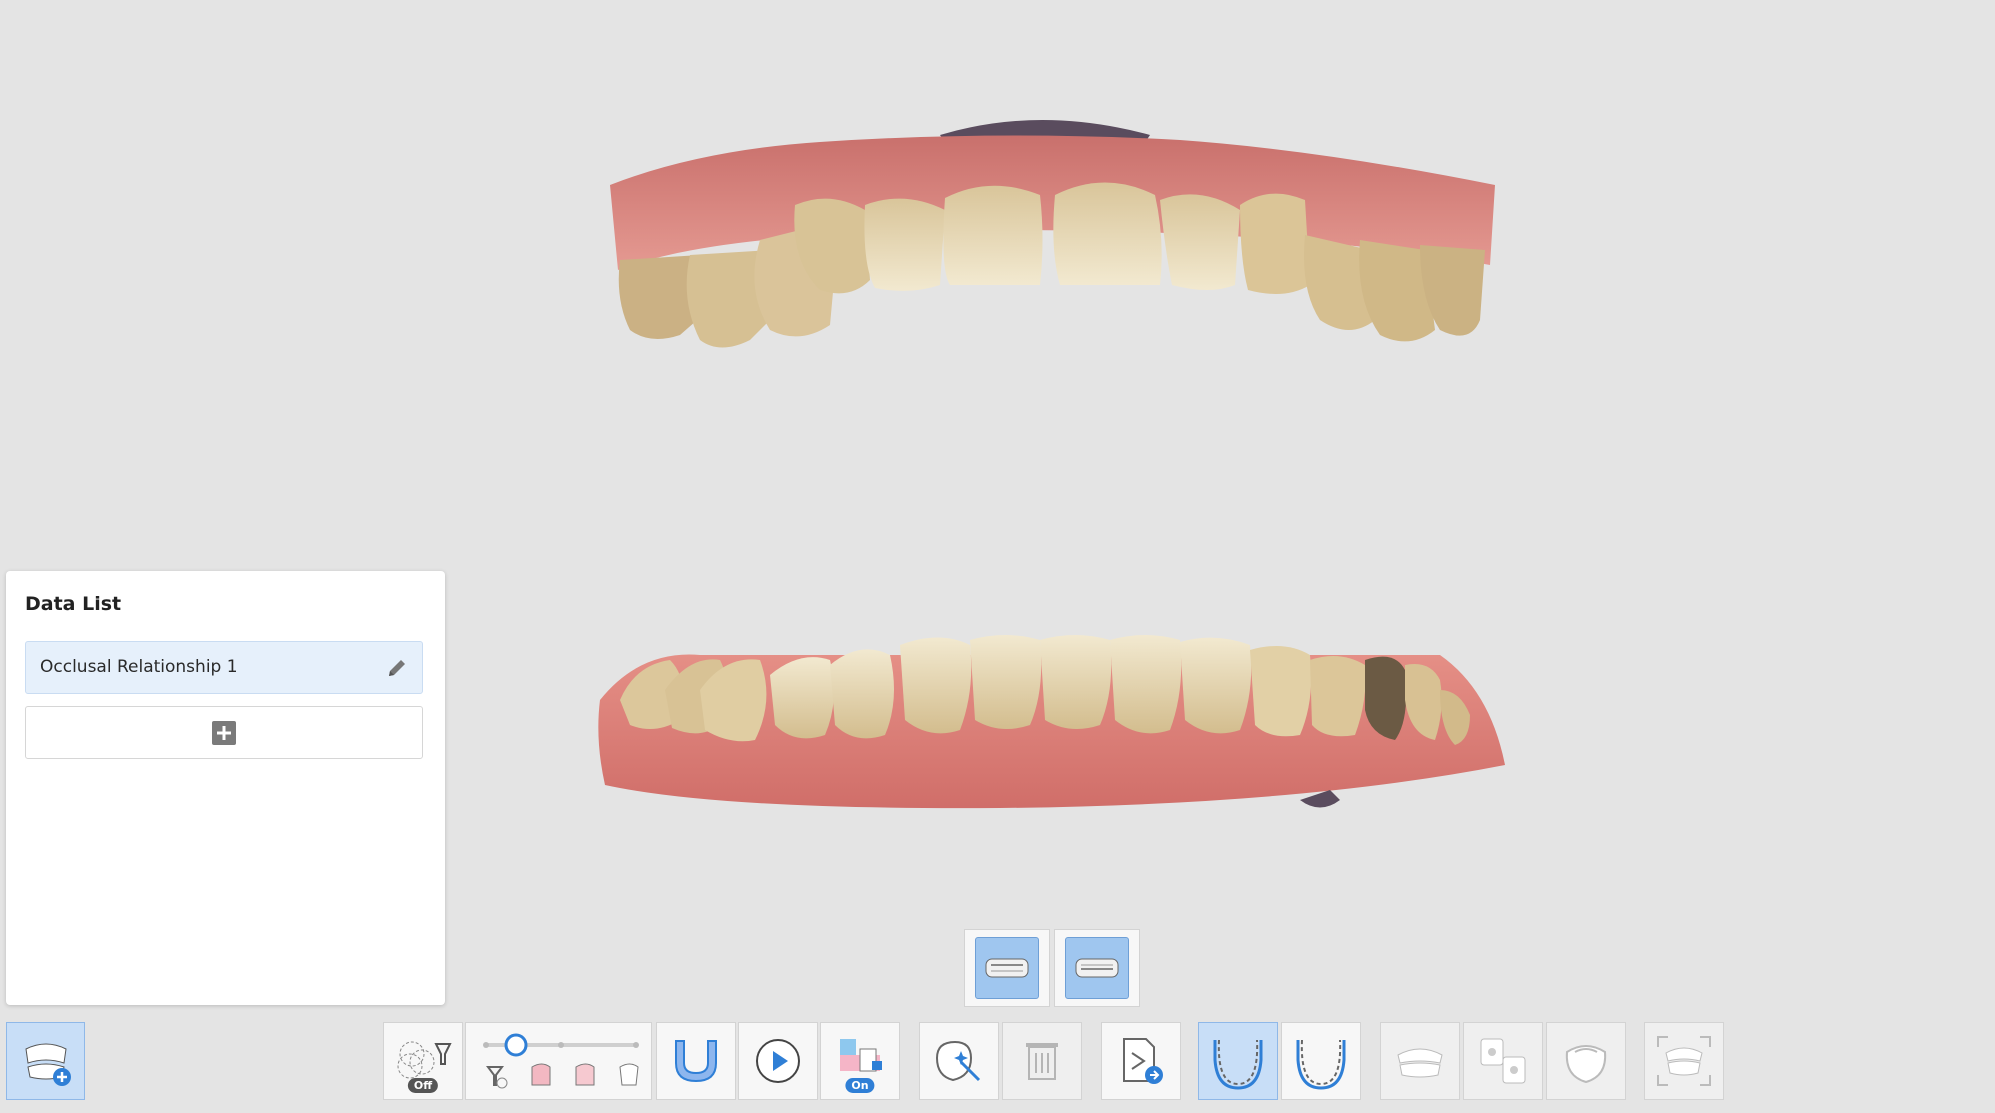 This screenshot has height=1113, width=1995. I want to click on occlusion-icon, so click(1420, 1061).